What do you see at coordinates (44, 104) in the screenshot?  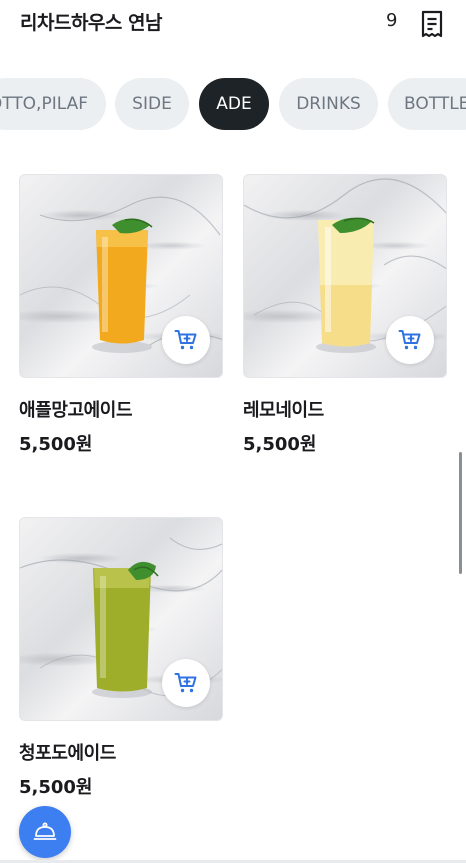 I see `tab-label: OTTO,PILAF` at bounding box center [44, 104].